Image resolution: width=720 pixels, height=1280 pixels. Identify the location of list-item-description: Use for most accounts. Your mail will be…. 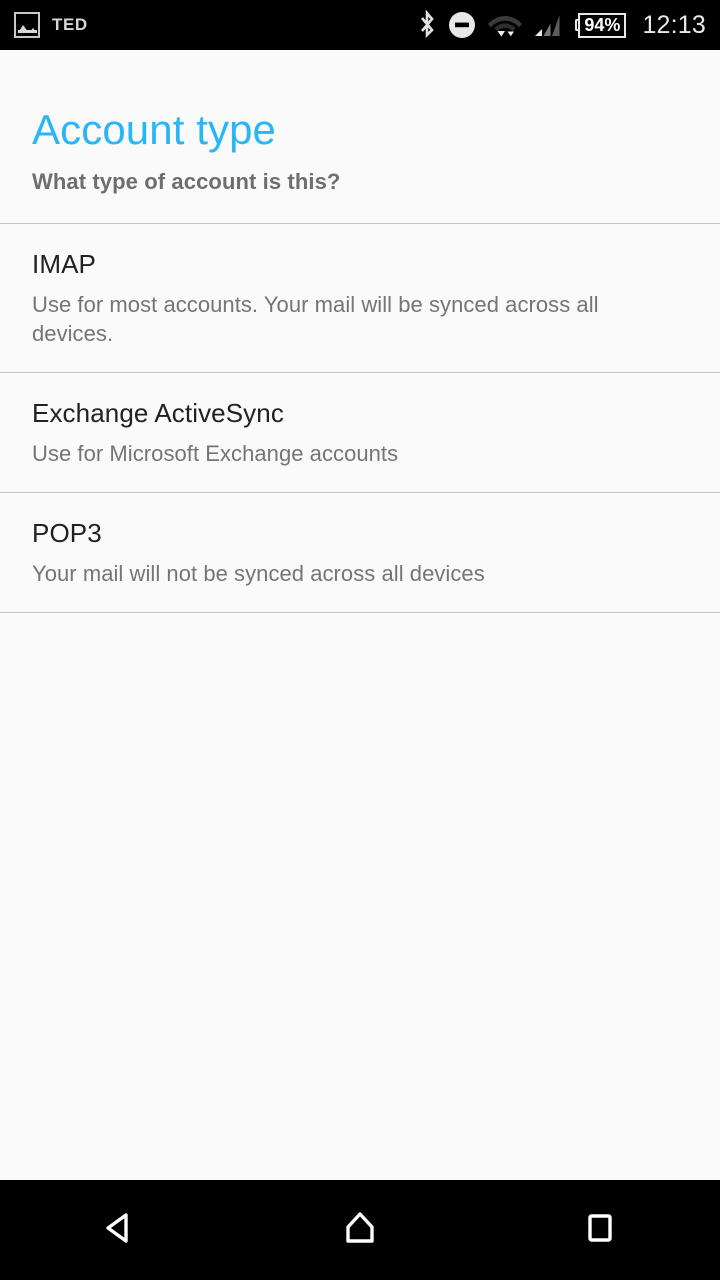
(315, 319).